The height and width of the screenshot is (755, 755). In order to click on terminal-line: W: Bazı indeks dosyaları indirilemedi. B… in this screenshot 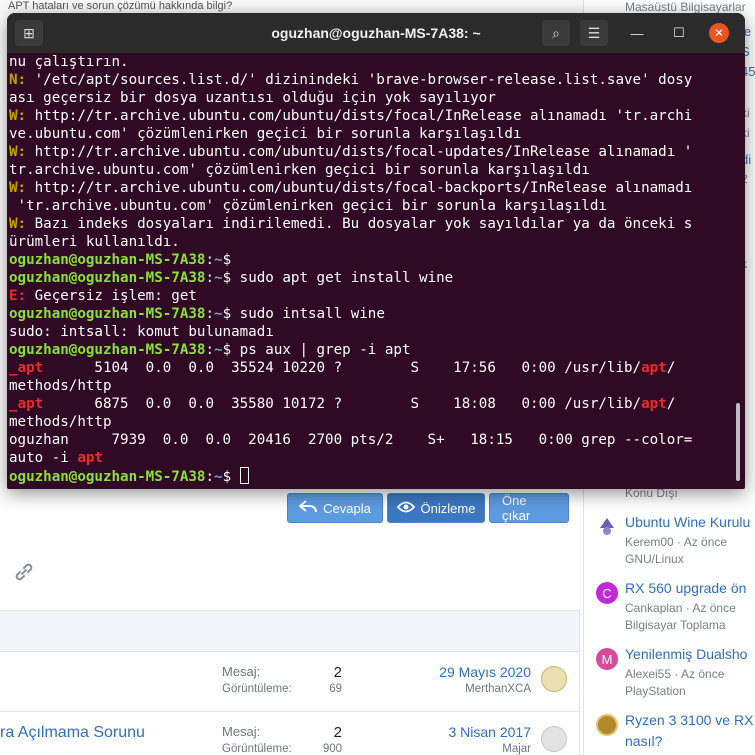, I will do `click(371, 224)`.